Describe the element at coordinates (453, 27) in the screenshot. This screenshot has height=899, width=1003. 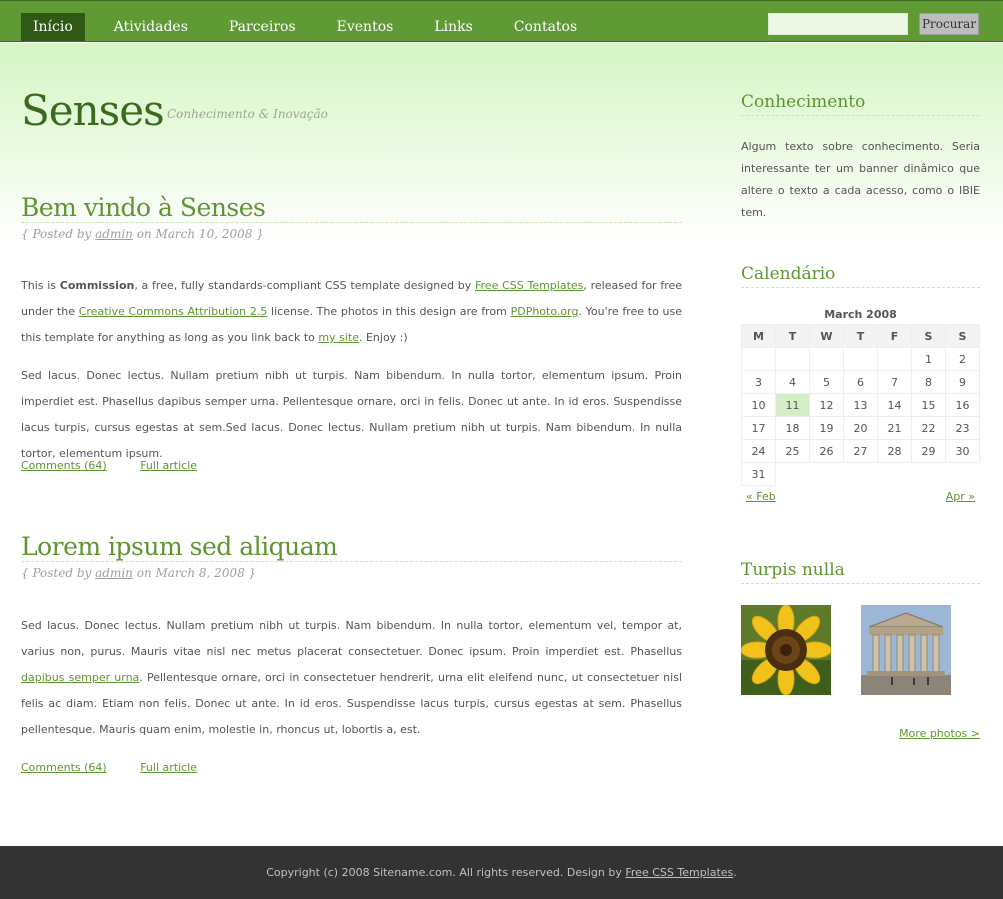
I see `menu-item-links: Links` at that location.